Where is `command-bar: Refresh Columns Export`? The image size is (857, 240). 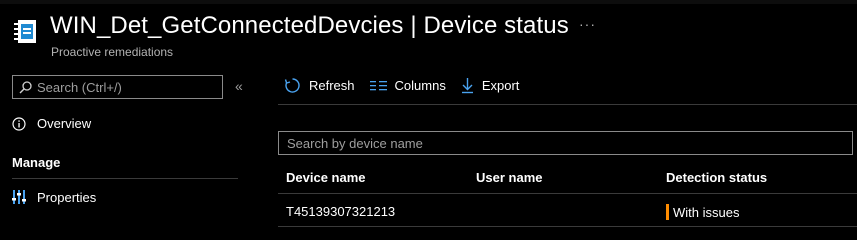 command-bar: Refresh Columns Export is located at coordinates (409, 85).